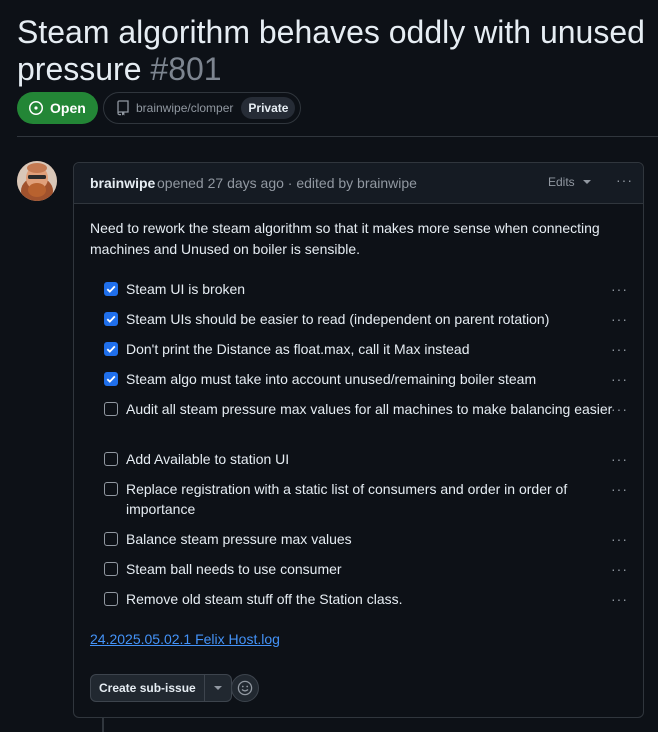 This screenshot has width=658, height=732. I want to click on issue-open-icon, so click(36, 108).